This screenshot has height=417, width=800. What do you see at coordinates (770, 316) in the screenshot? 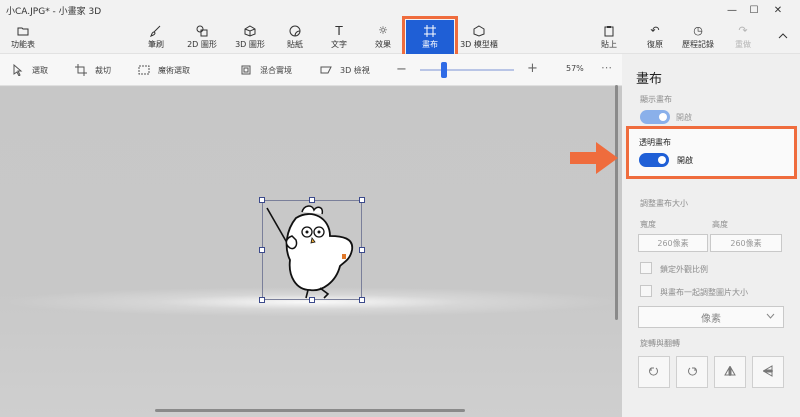
I see `chevron-down-icon` at bounding box center [770, 316].